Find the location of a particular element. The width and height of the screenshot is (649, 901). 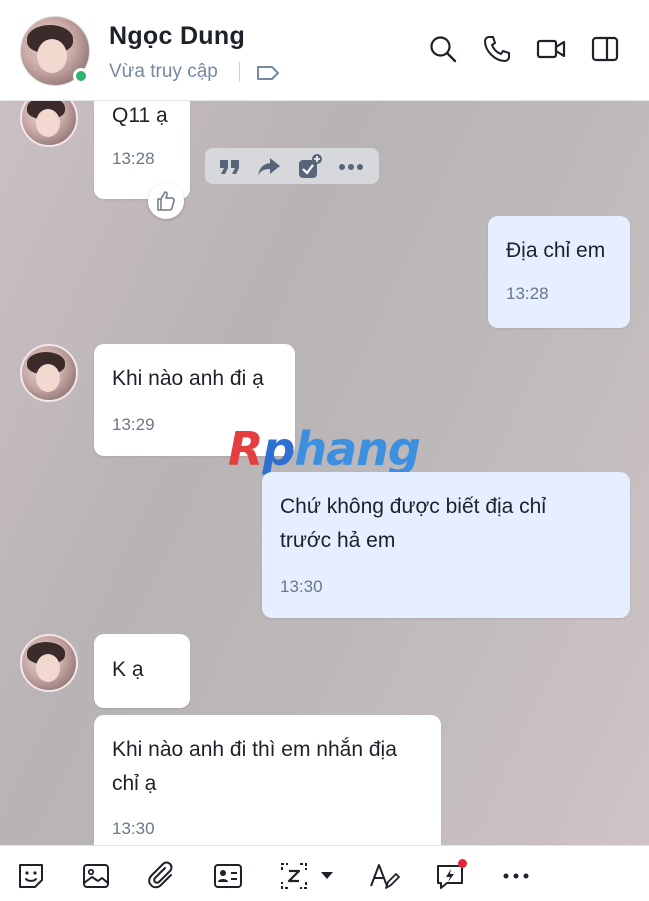

format-text-icon is located at coordinates (384, 876).